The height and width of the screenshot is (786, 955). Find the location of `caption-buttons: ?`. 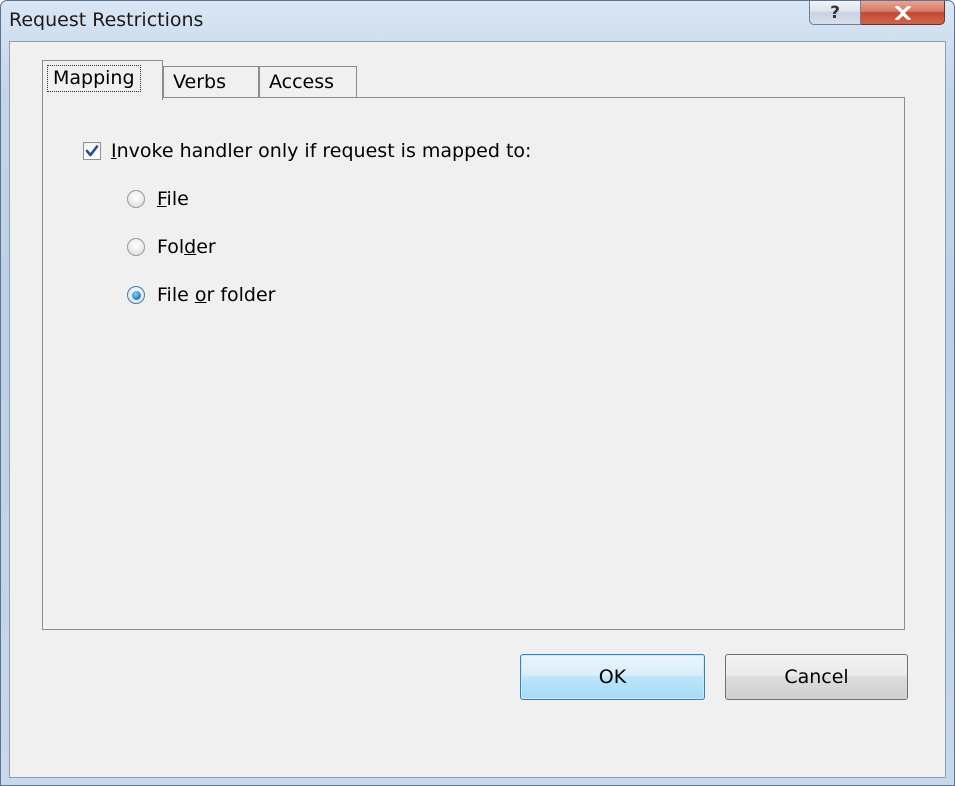

caption-buttons: ? is located at coordinates (877, 13).